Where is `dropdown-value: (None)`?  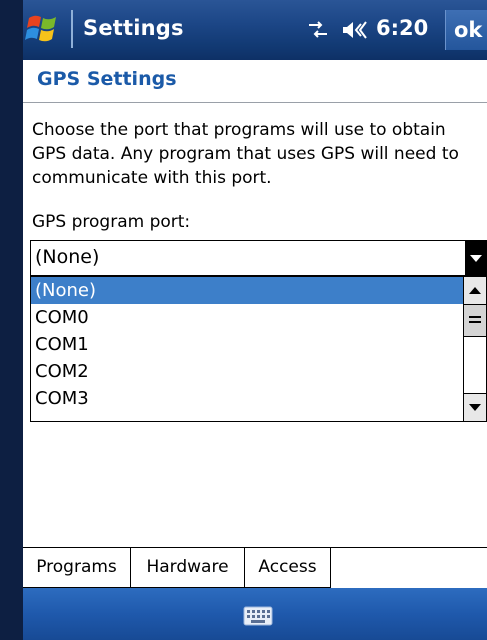
dropdown-value: (None) is located at coordinates (67, 257).